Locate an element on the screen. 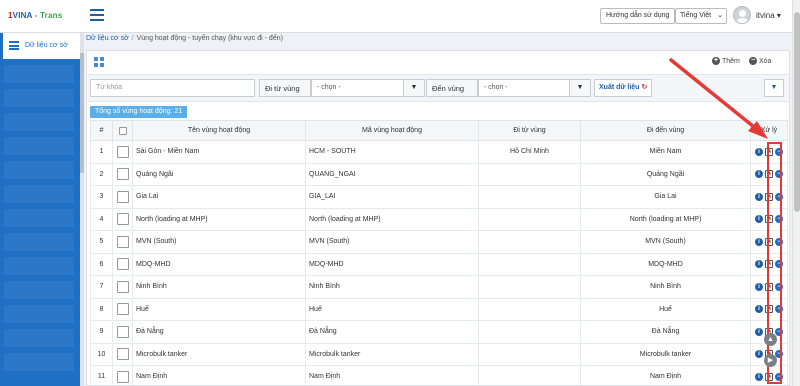 This screenshot has height=386, width=800. column-toggle-chevron-icon: ▼ is located at coordinates (774, 88).